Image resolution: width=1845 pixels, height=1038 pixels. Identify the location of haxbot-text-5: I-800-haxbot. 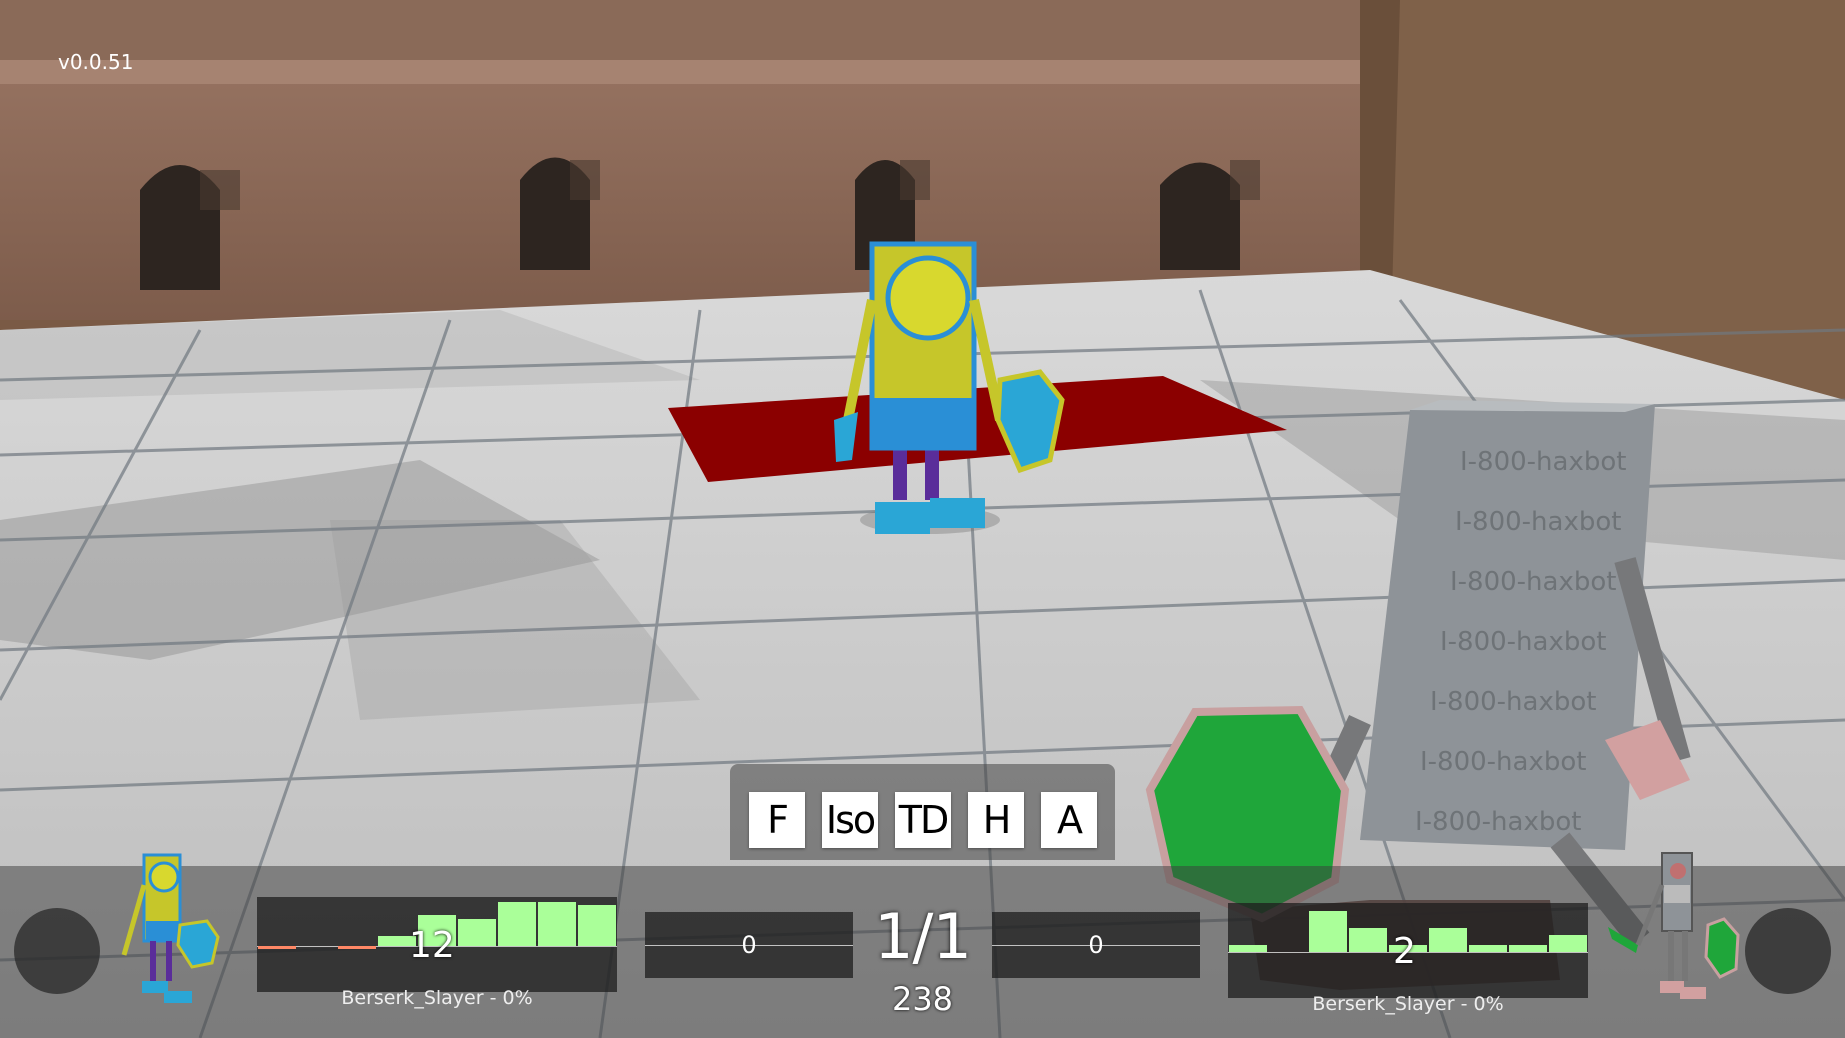
(1513, 702).